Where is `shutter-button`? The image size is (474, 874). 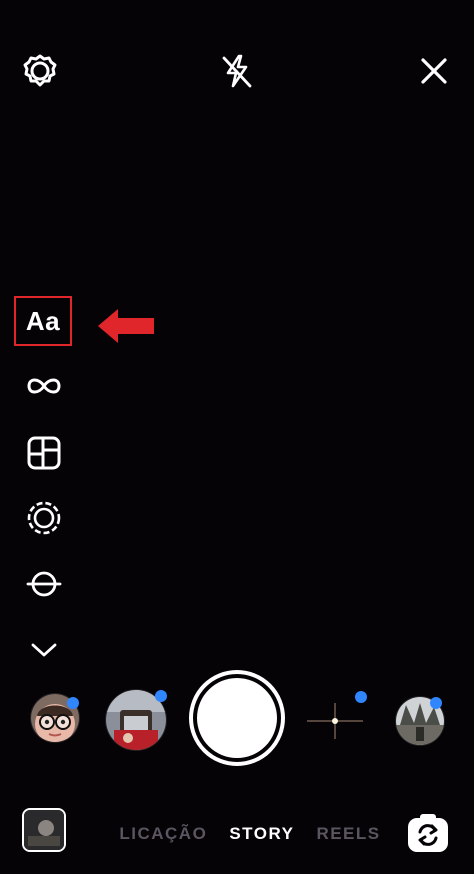
shutter-button is located at coordinates (237, 718).